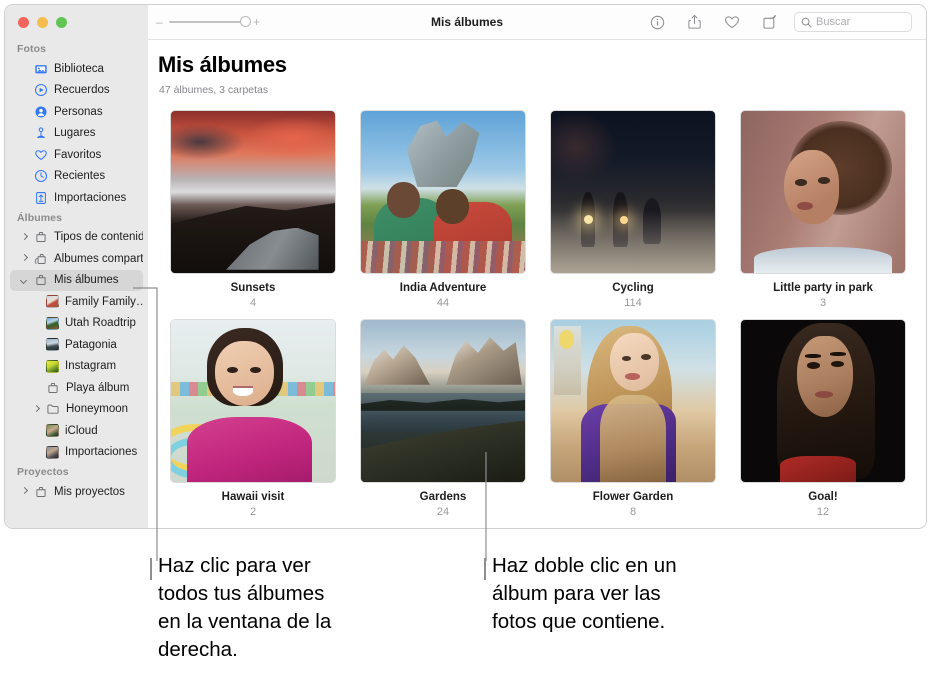 The image size is (931, 689). Describe the element at coordinates (214, 90) in the screenshot. I see `page-subtitle: 47 álbumes, 3 carpetas` at that location.